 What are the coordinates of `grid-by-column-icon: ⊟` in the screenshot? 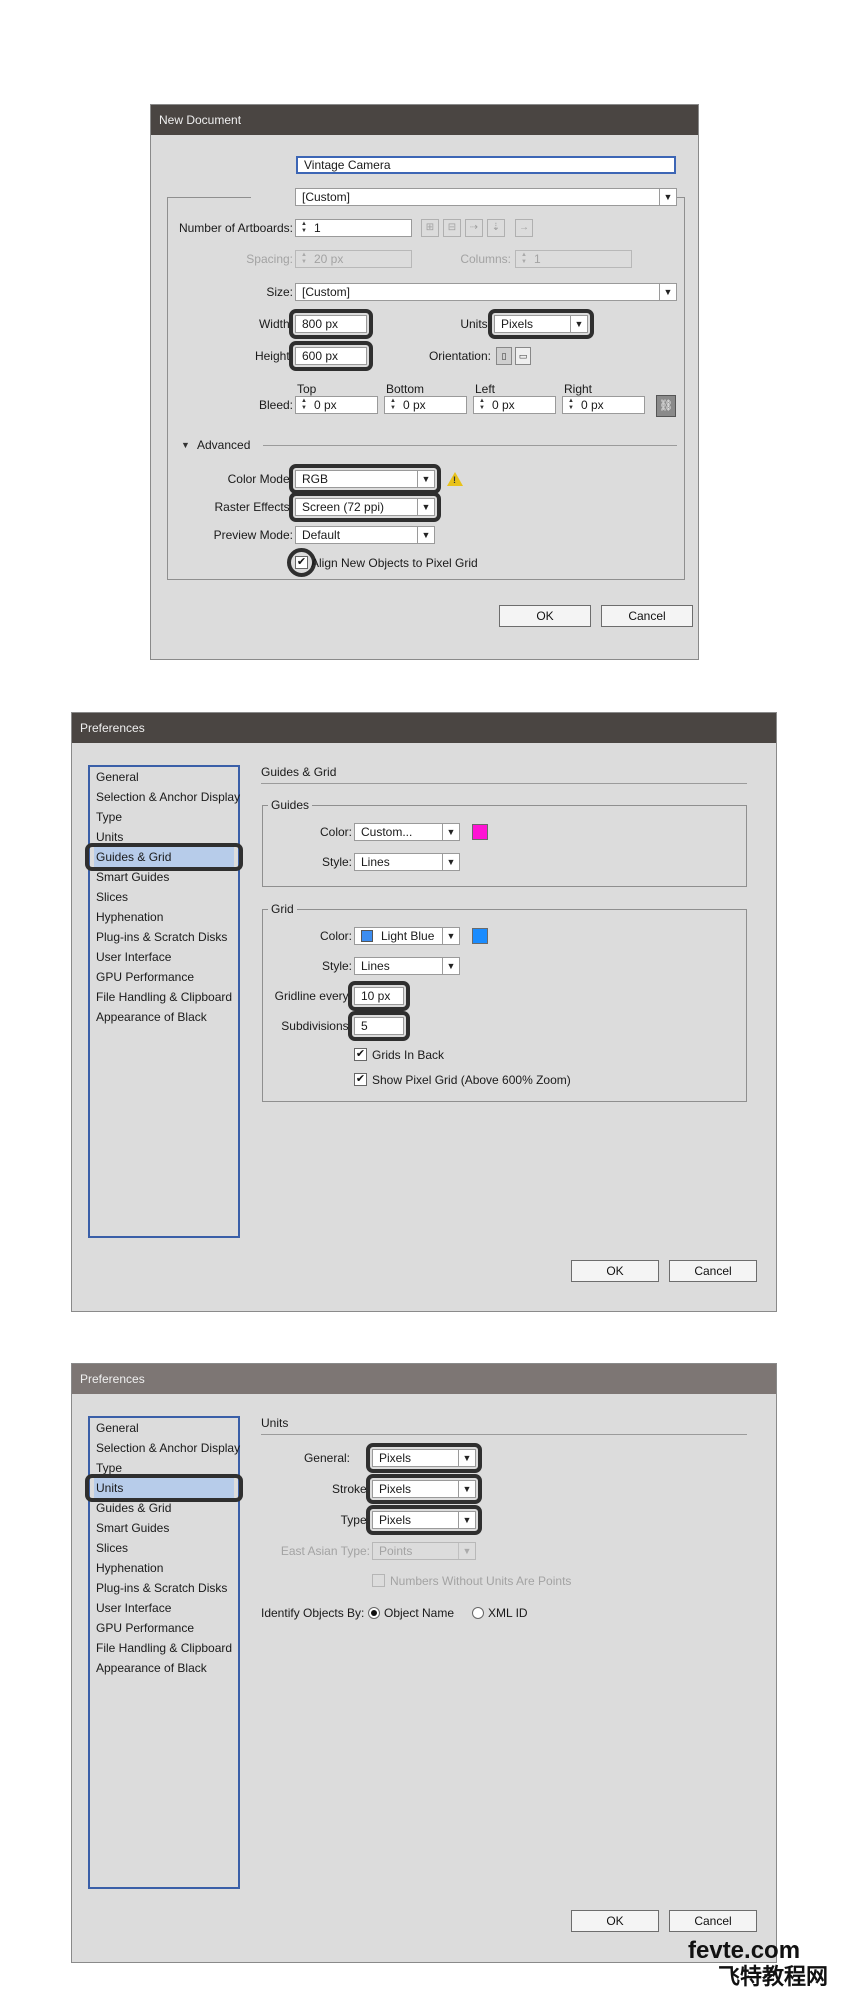 It's located at (452, 228).